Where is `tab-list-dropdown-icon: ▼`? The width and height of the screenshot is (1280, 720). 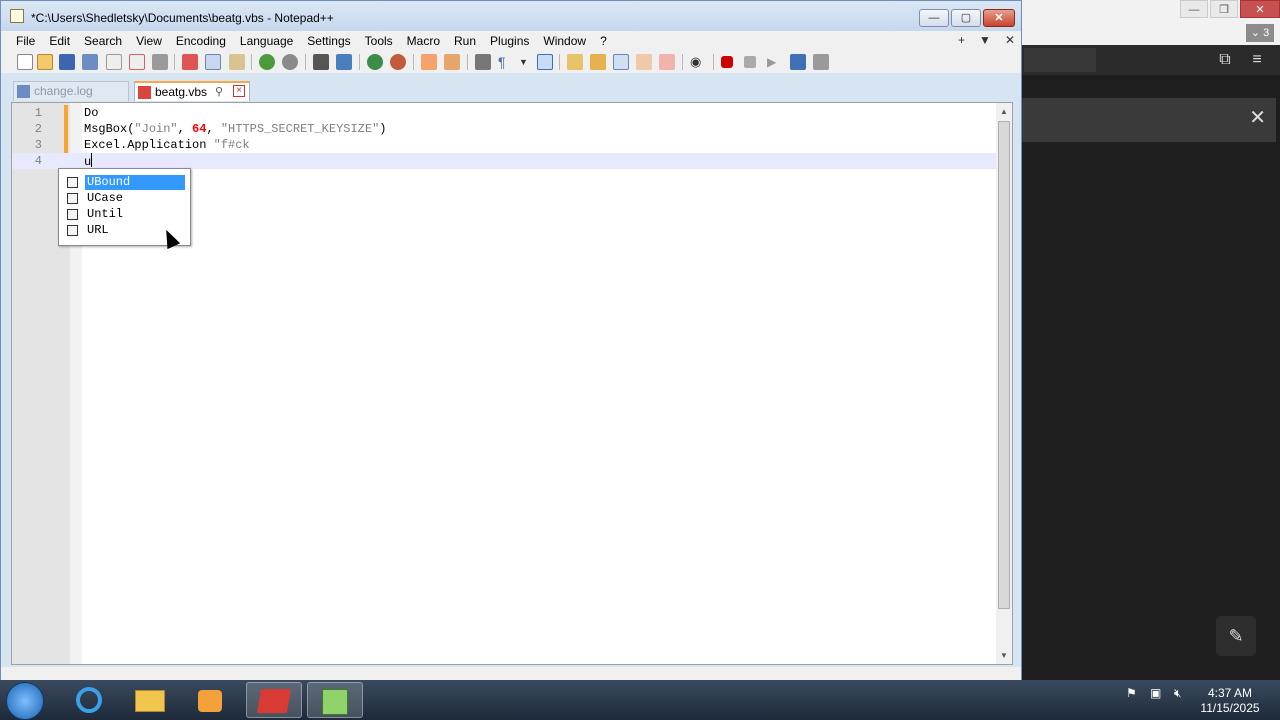
tab-list-dropdown-icon: ▼ is located at coordinates (985, 40).